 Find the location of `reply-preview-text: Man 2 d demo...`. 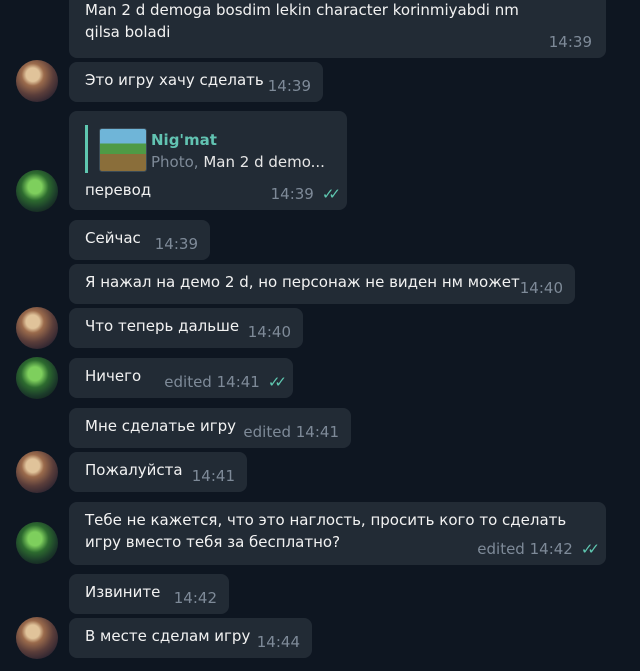

reply-preview-text: Man 2 d demo... is located at coordinates (264, 162).